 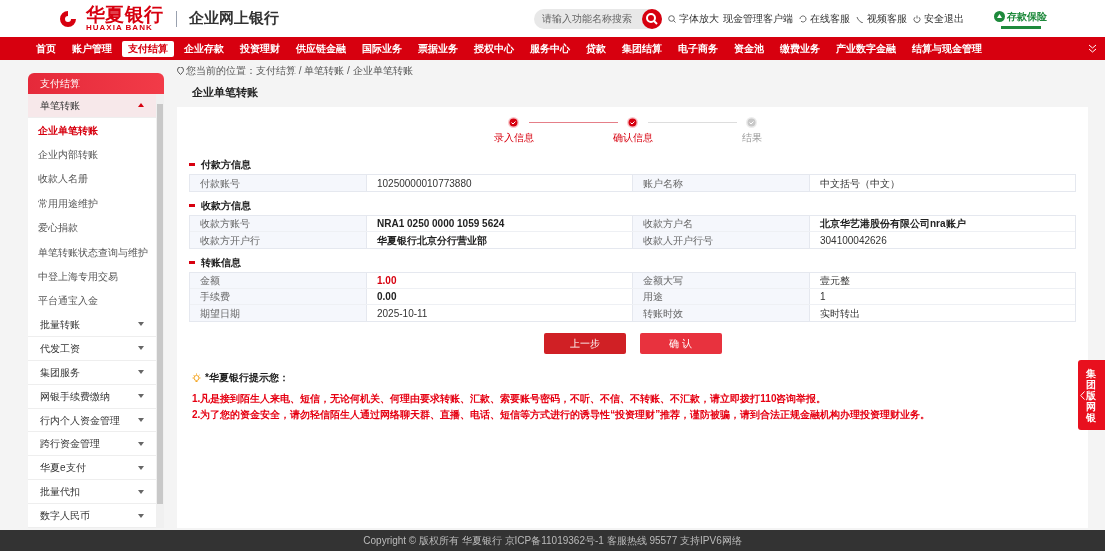 I want to click on field-label: 收款人开户行号, so click(x=721, y=240).